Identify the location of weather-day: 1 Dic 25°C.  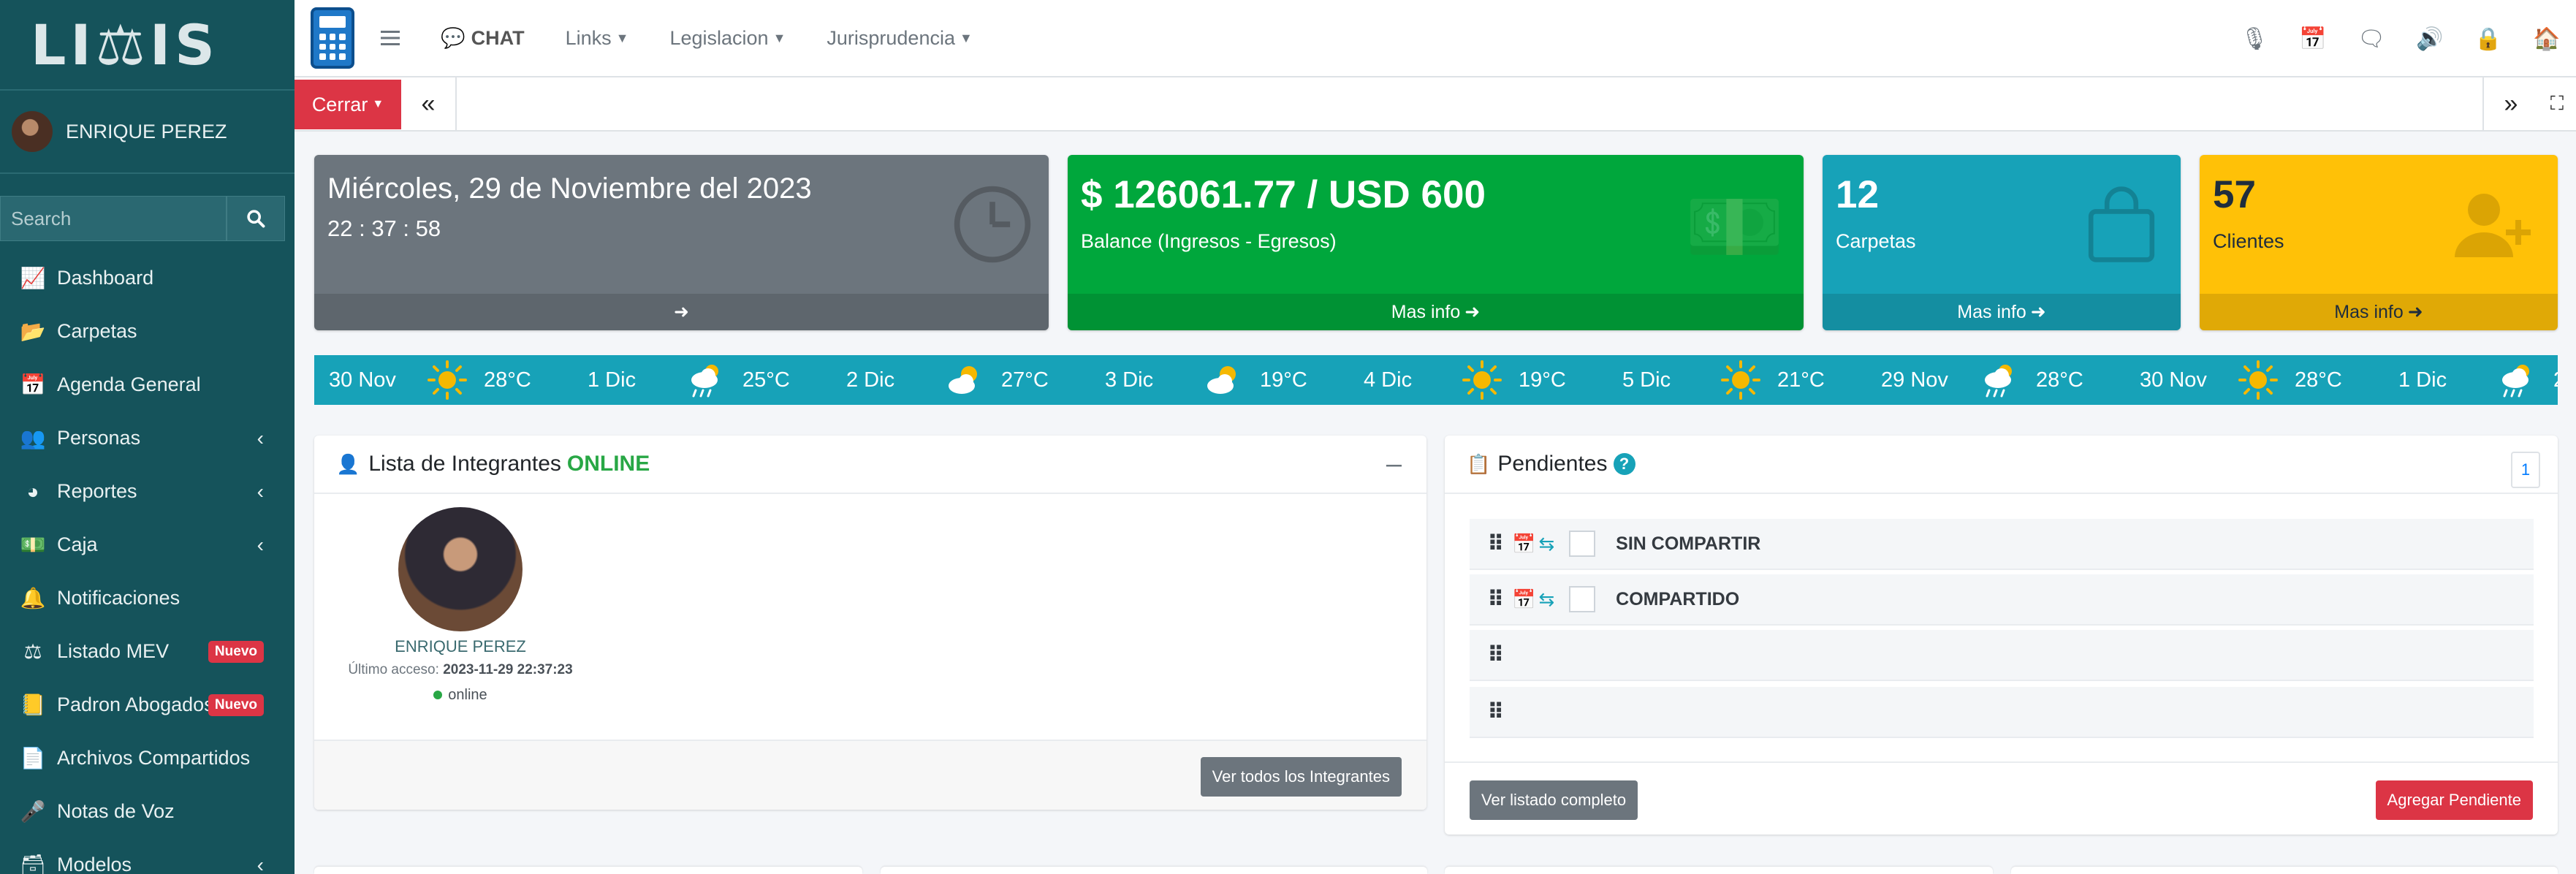
(703, 380).